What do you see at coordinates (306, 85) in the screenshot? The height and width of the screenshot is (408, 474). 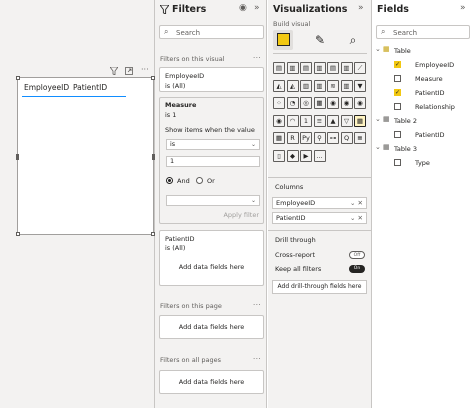 I see `line-column-icon: ▥` at bounding box center [306, 85].